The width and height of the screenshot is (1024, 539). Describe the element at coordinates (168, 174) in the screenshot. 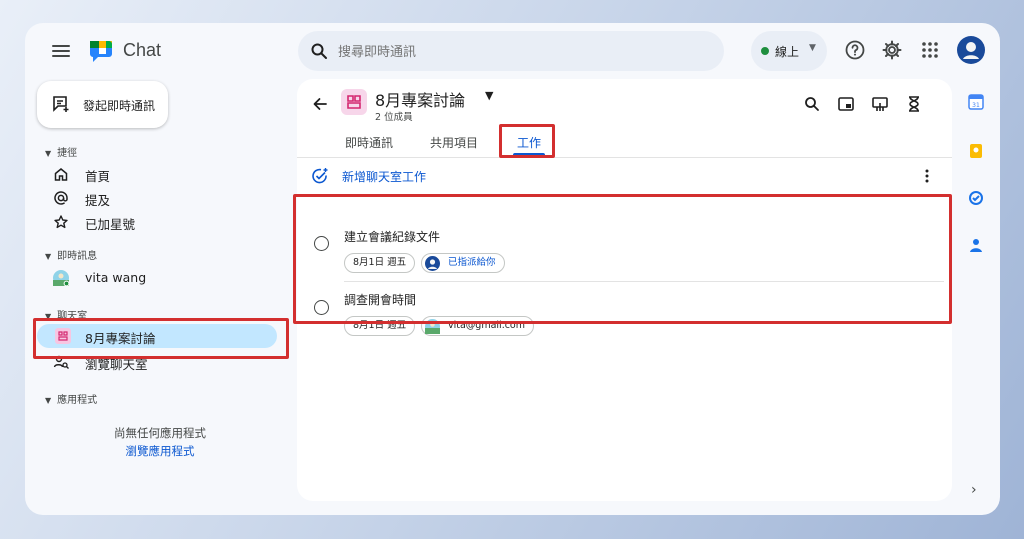

I see `sidebar-item-home: 首頁` at that location.